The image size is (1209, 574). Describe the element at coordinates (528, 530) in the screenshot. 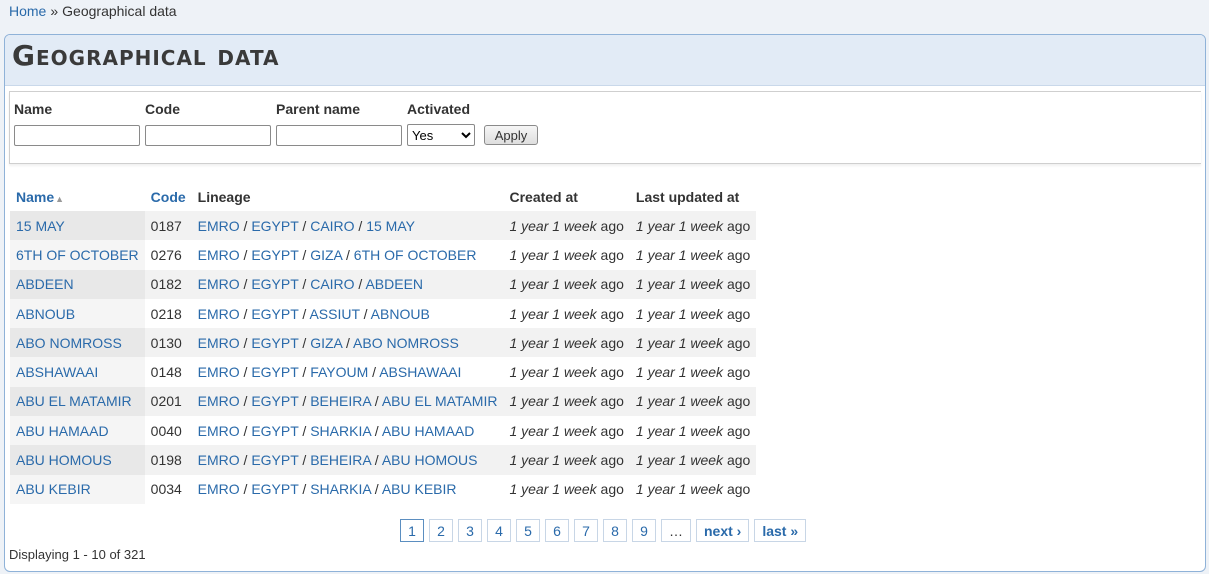

I see `page-link-5: 5` at that location.